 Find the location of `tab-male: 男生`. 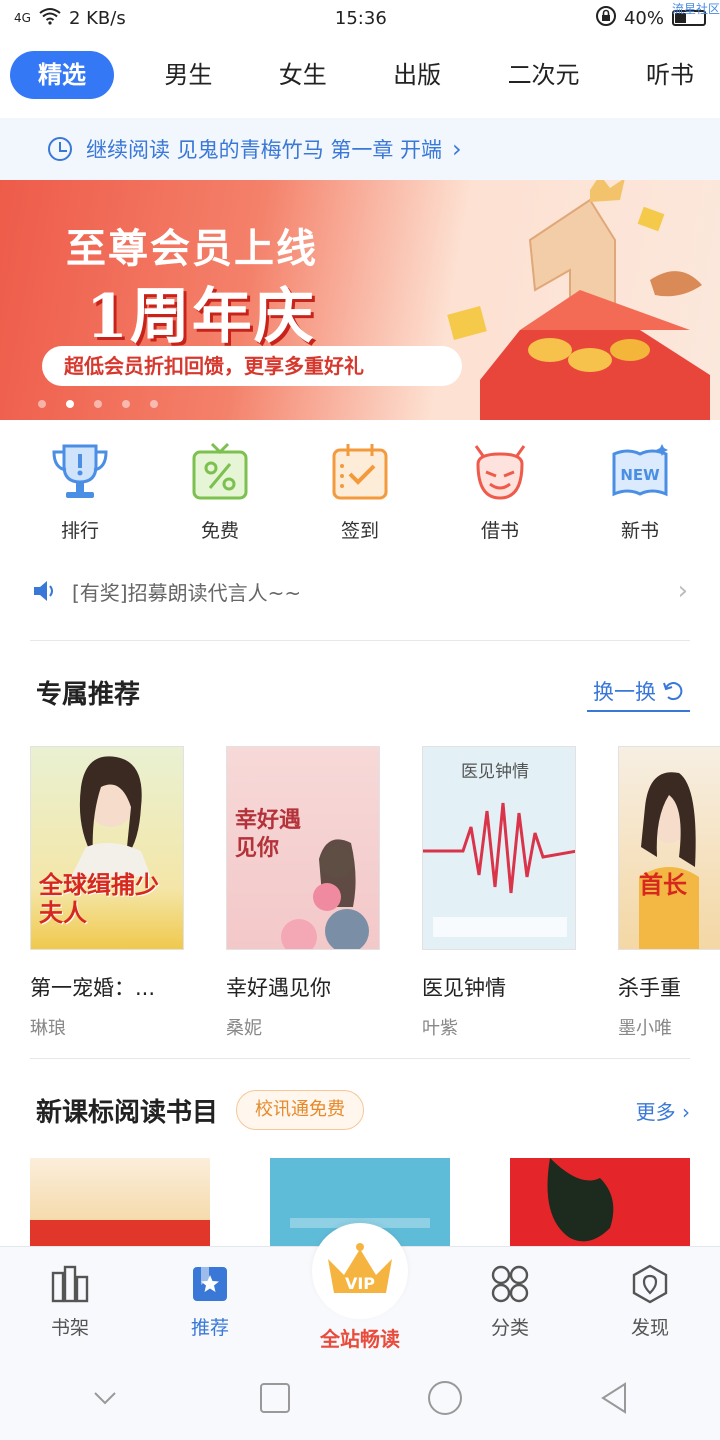

tab-male: 男生 is located at coordinates (188, 75).